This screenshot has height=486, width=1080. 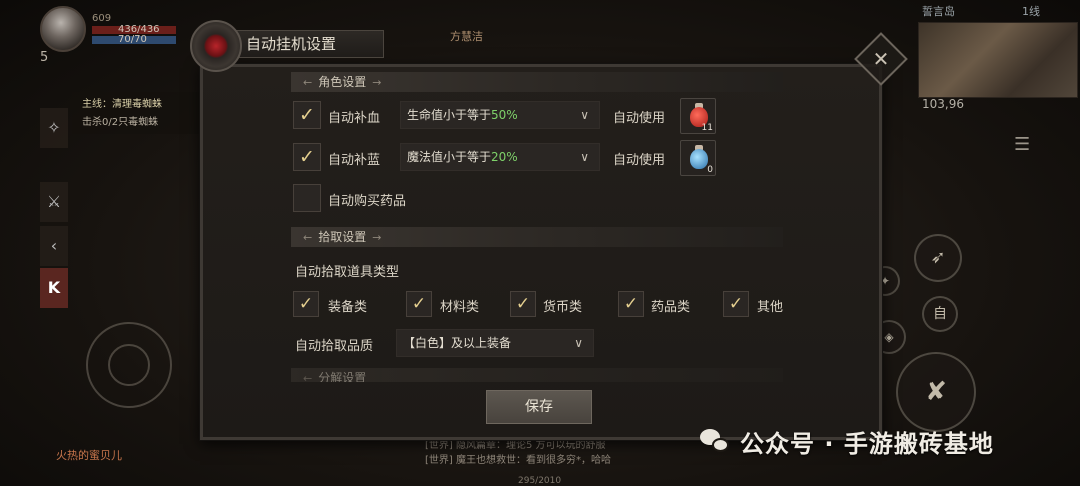 I want to click on pickup-currency-checkbox: ✓, so click(x=523, y=304).